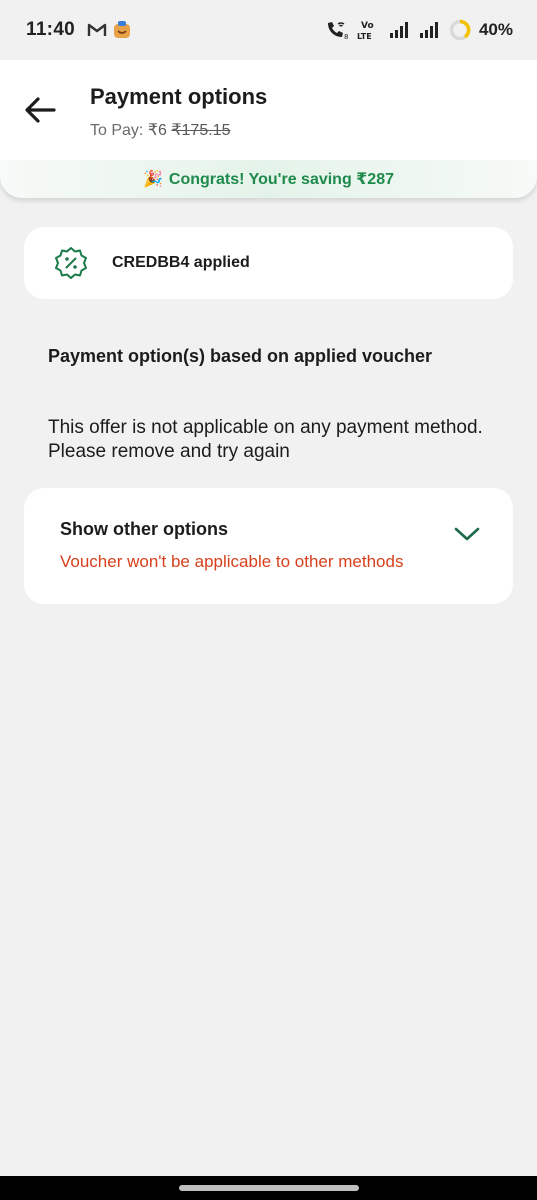  Describe the element at coordinates (109, 30) in the screenshot. I see `notification-icons` at that location.